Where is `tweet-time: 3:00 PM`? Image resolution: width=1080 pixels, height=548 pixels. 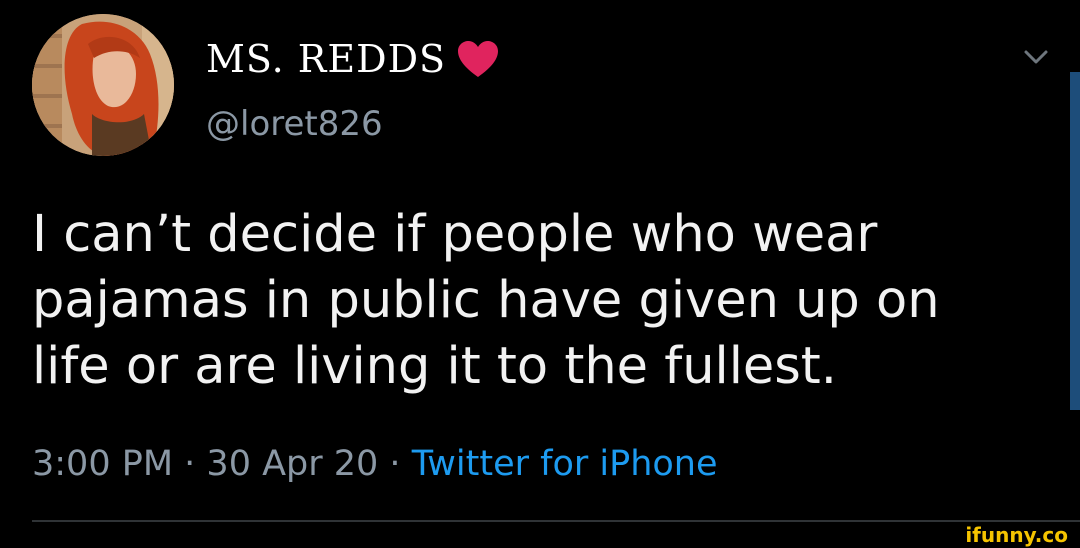
tweet-time: 3:00 PM is located at coordinates (102, 464).